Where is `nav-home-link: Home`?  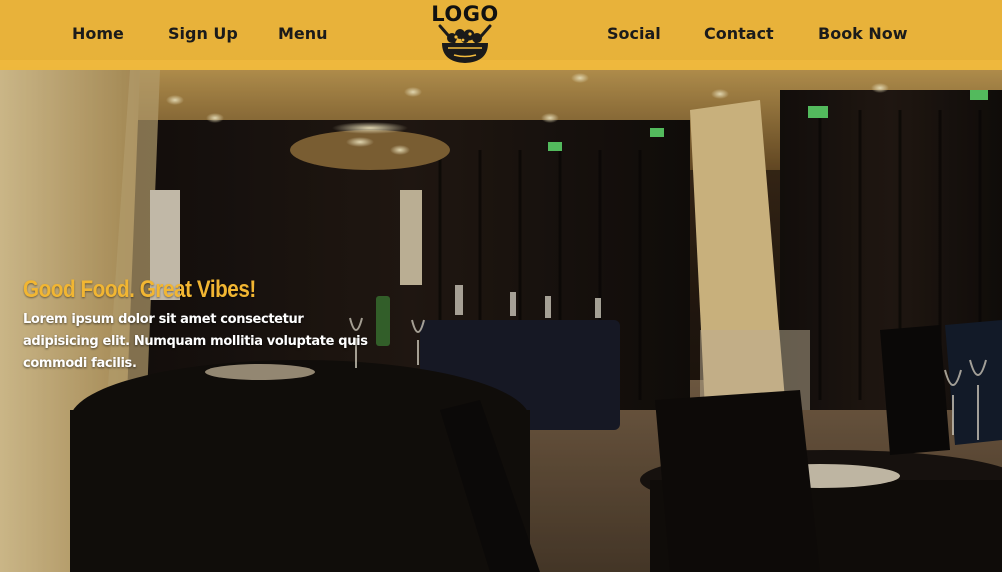 nav-home-link: Home is located at coordinates (98, 34).